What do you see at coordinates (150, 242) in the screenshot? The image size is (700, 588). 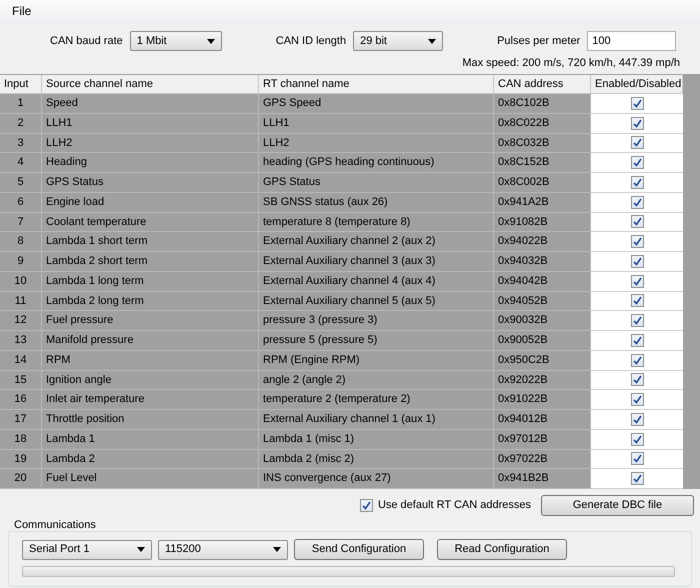 I see `table-cell: Lambda 1 short term` at bounding box center [150, 242].